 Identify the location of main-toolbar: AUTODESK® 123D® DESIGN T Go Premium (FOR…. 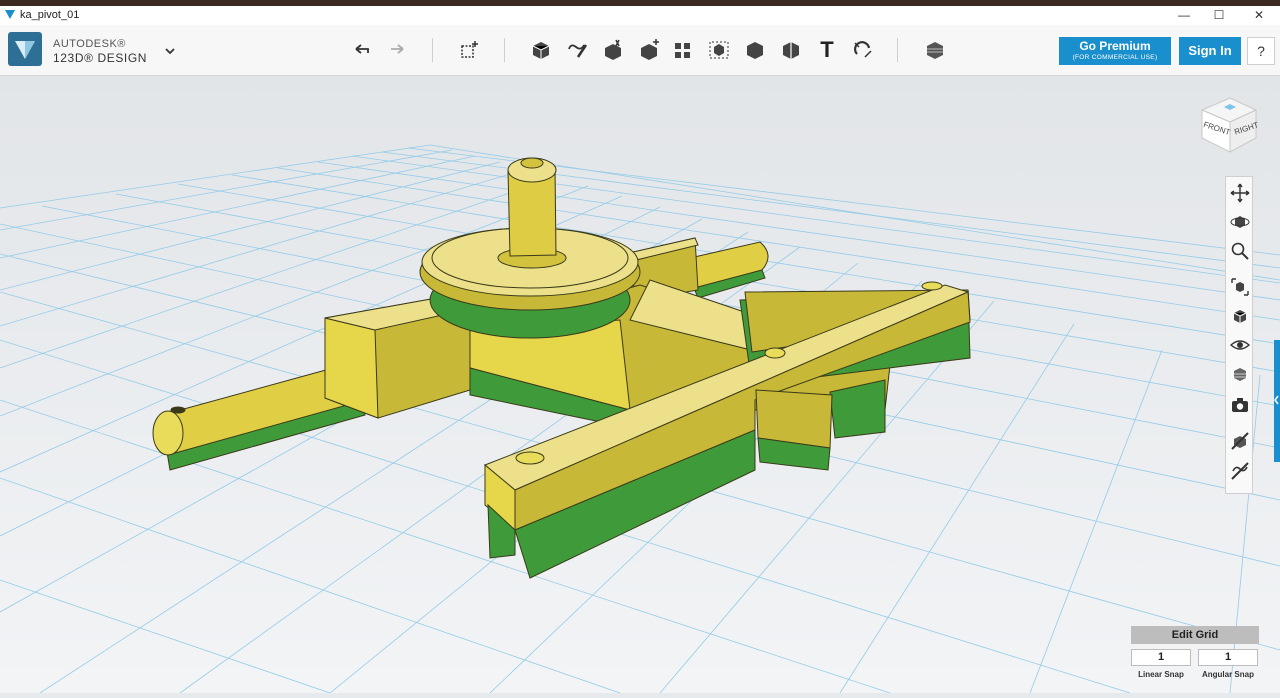
(640, 50).